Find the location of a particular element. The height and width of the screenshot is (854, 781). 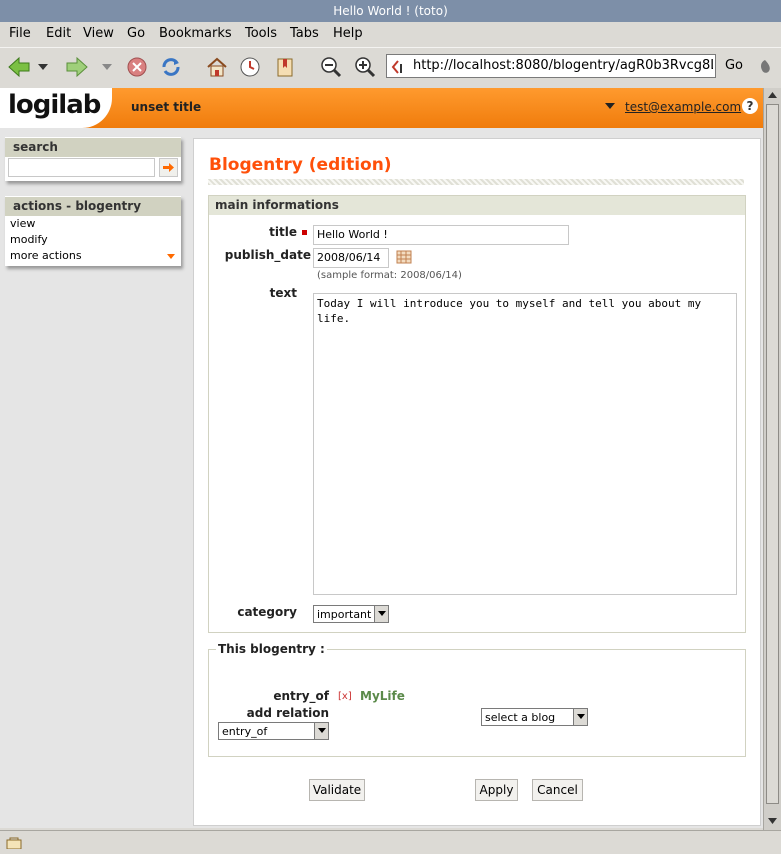

text-label: text is located at coordinates (283, 293).